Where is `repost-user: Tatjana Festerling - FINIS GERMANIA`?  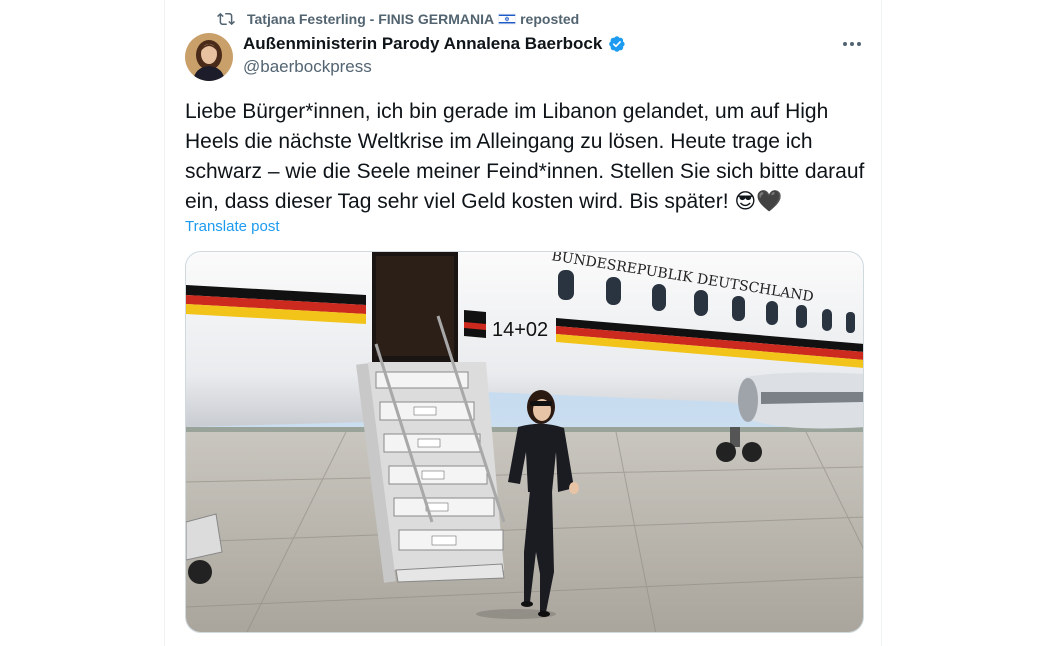
repost-user: Tatjana Festerling - FINIS GERMANIA is located at coordinates (370, 19).